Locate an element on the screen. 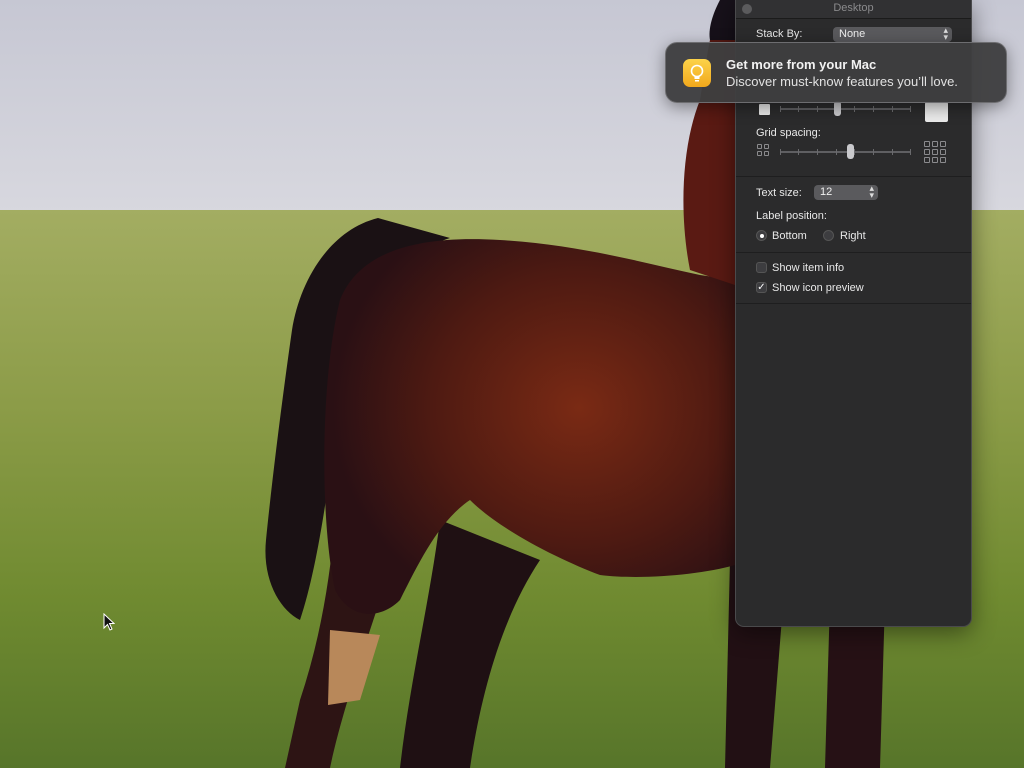  notification-body: Discover must-know features you’ll love. is located at coordinates (842, 81).